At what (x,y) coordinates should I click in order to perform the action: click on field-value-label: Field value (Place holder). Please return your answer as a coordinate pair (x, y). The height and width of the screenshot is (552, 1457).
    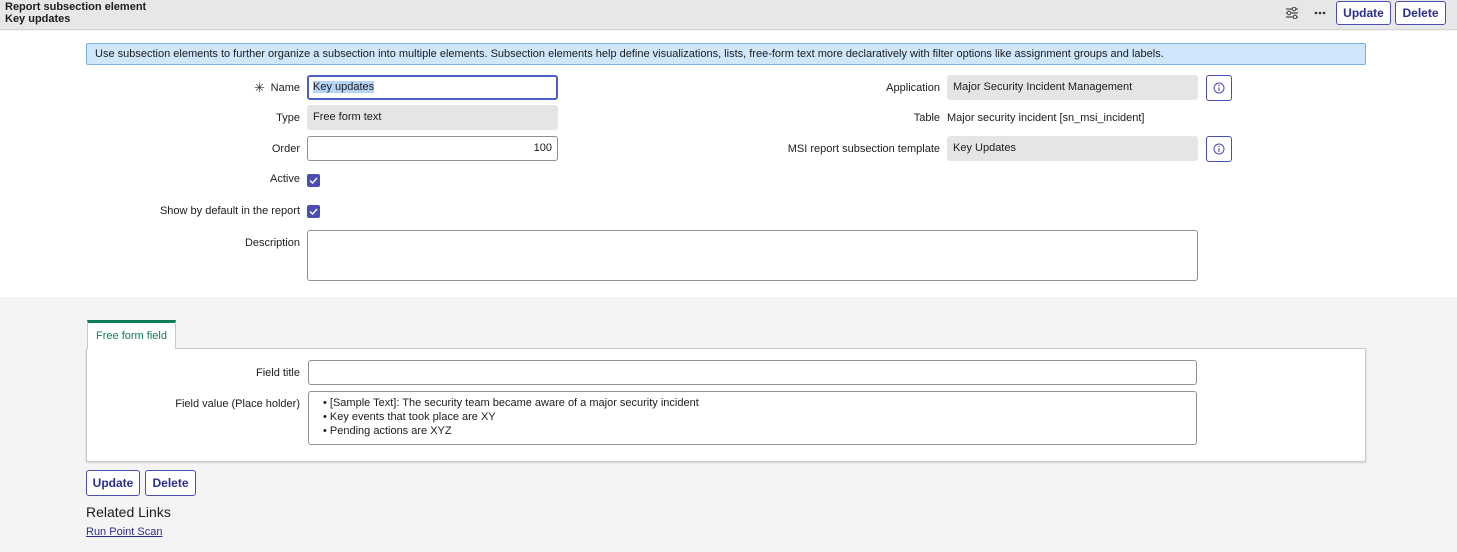
    Looking at the image, I should click on (237, 404).